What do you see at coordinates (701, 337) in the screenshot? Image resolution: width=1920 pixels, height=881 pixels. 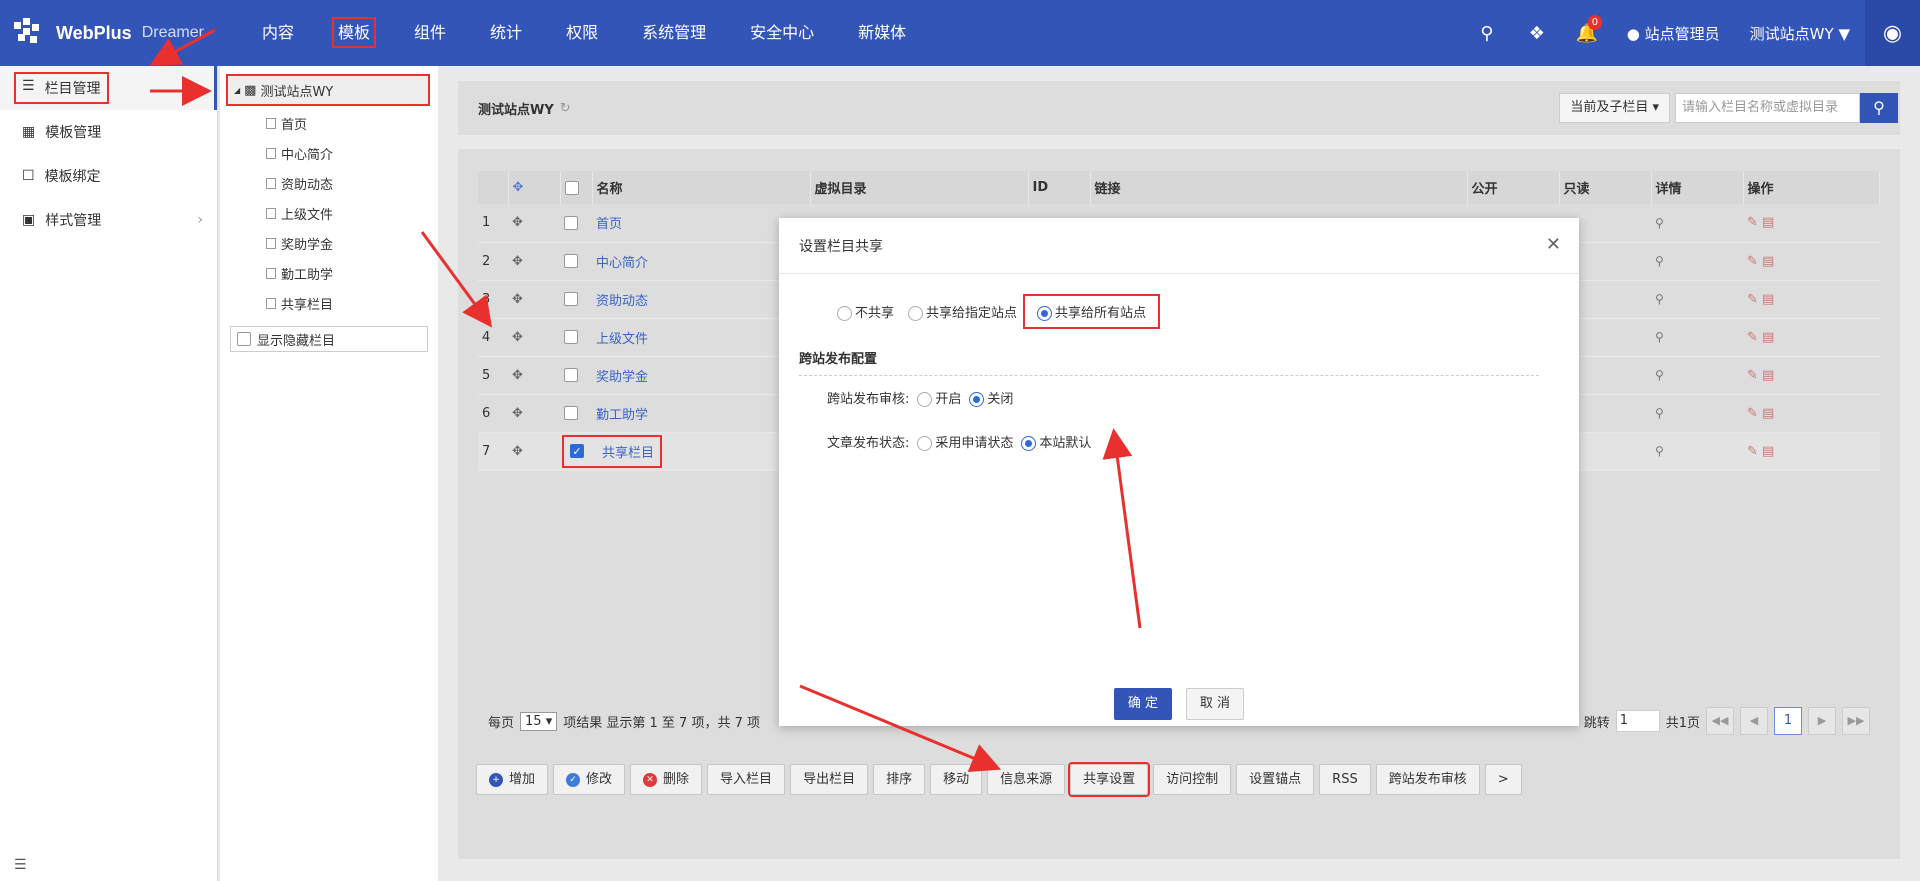 I see `row-name-link: 上级文件` at bounding box center [701, 337].